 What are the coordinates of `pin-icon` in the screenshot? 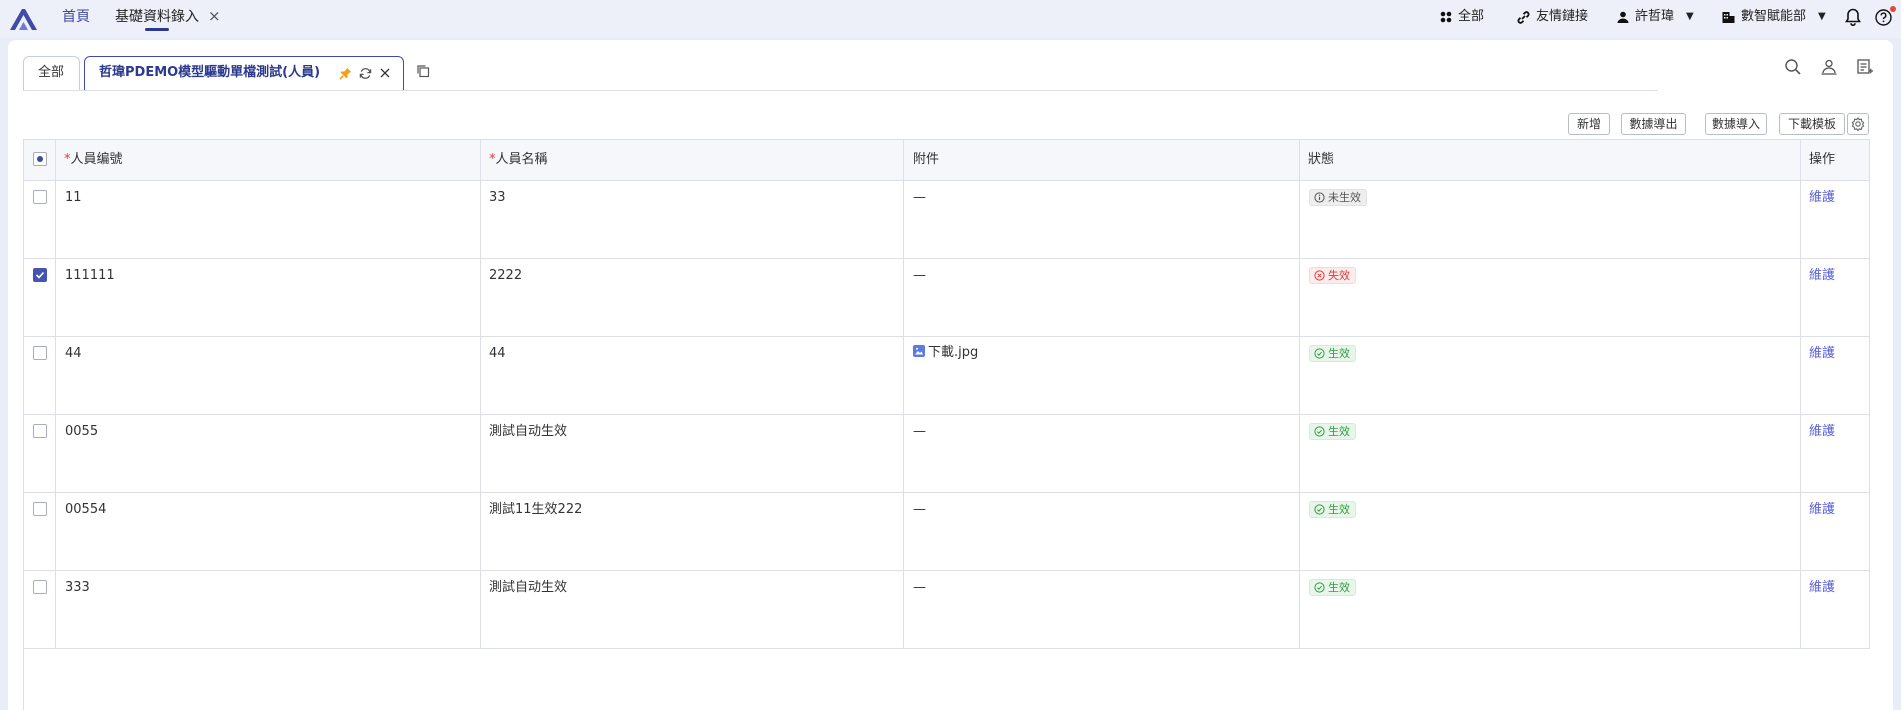 It's located at (345, 73).